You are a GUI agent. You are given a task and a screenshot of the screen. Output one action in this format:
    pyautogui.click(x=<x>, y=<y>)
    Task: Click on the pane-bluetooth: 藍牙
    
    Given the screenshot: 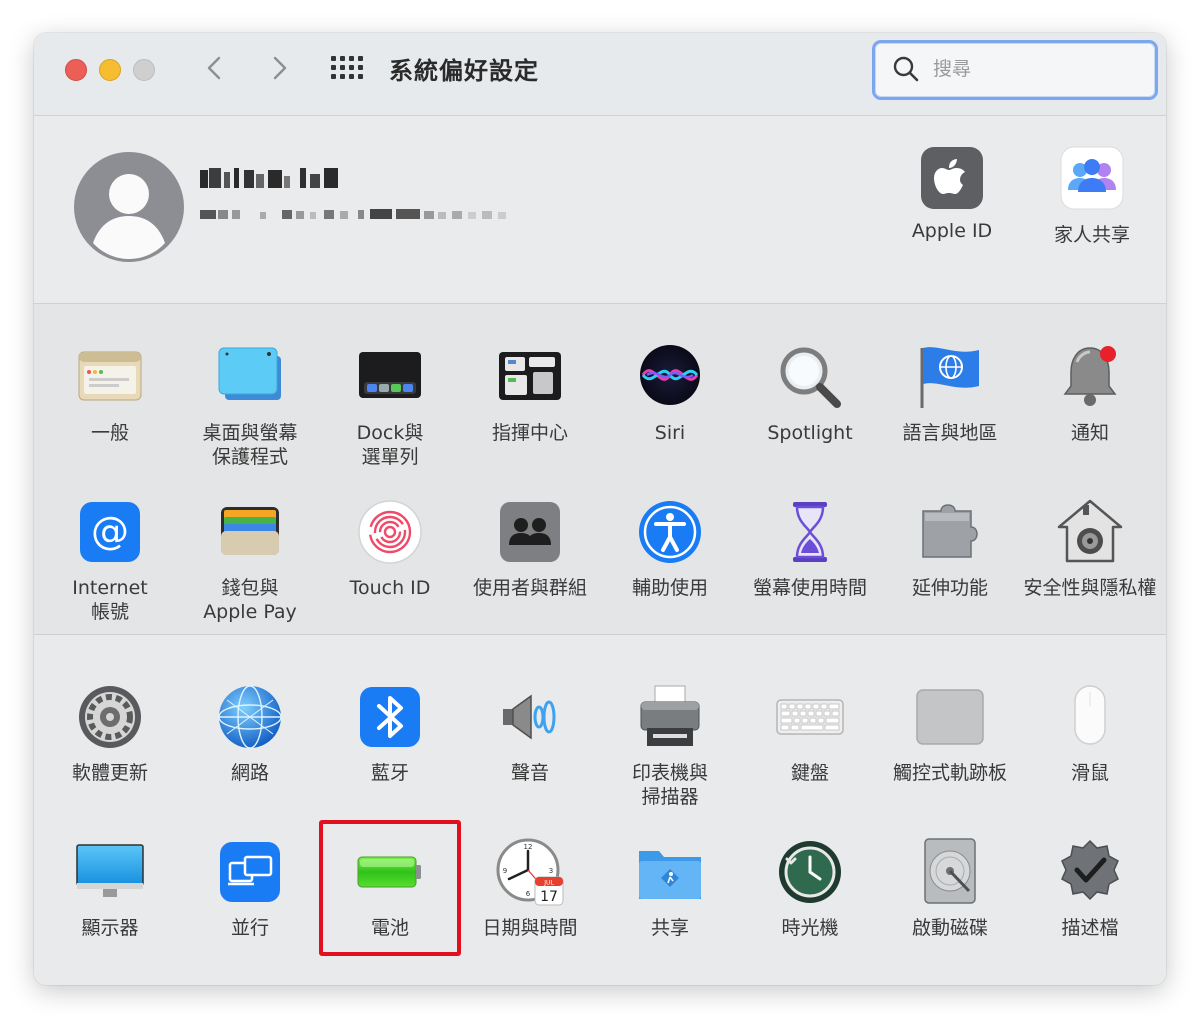 What is the action you would take?
    pyautogui.click(x=390, y=733)
    